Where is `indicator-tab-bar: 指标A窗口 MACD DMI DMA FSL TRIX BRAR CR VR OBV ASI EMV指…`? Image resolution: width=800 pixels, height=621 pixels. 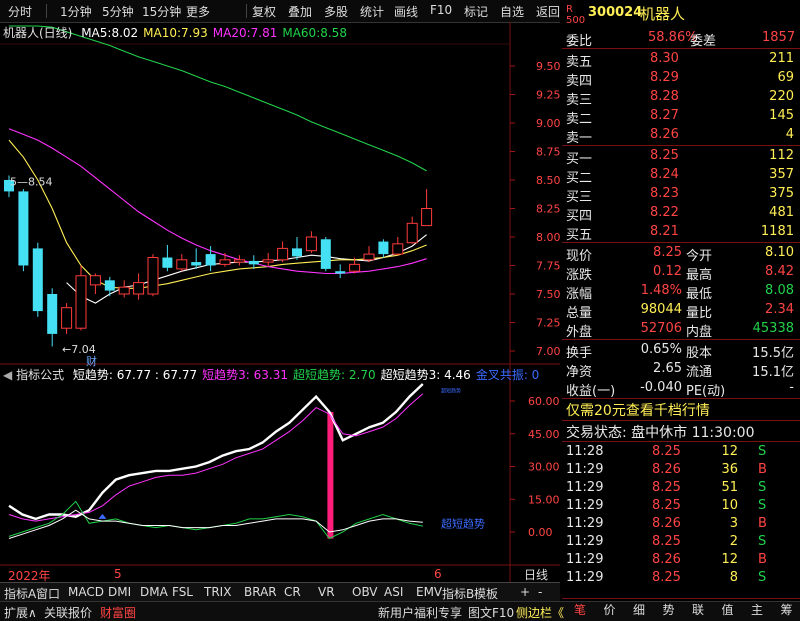
indicator-tab-bar: 指标A窗口 MACD DMI DMA FSL TRIX BRAR CR VR OBV ASI EMV指… is located at coordinates (280, 591).